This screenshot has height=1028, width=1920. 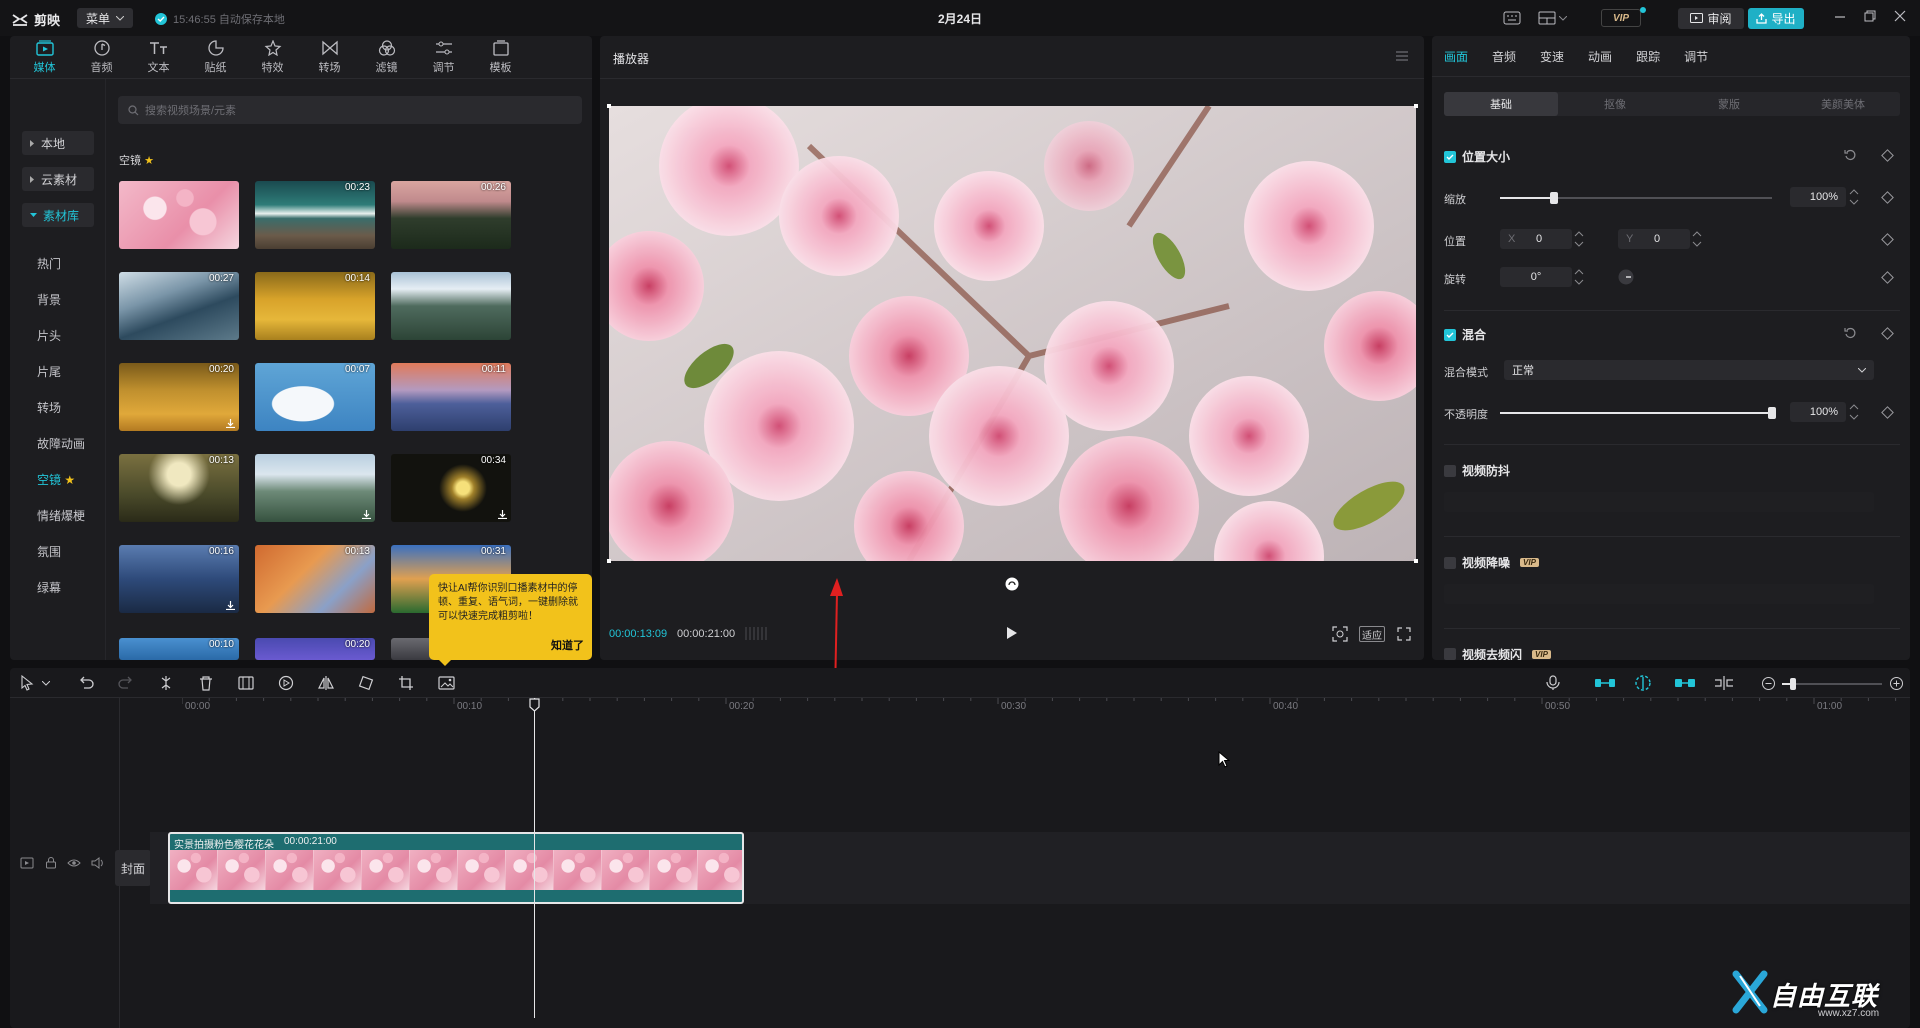 What do you see at coordinates (1843, 104) in the screenshot?
I see `subtab-beauty: 美颜美体` at bounding box center [1843, 104].